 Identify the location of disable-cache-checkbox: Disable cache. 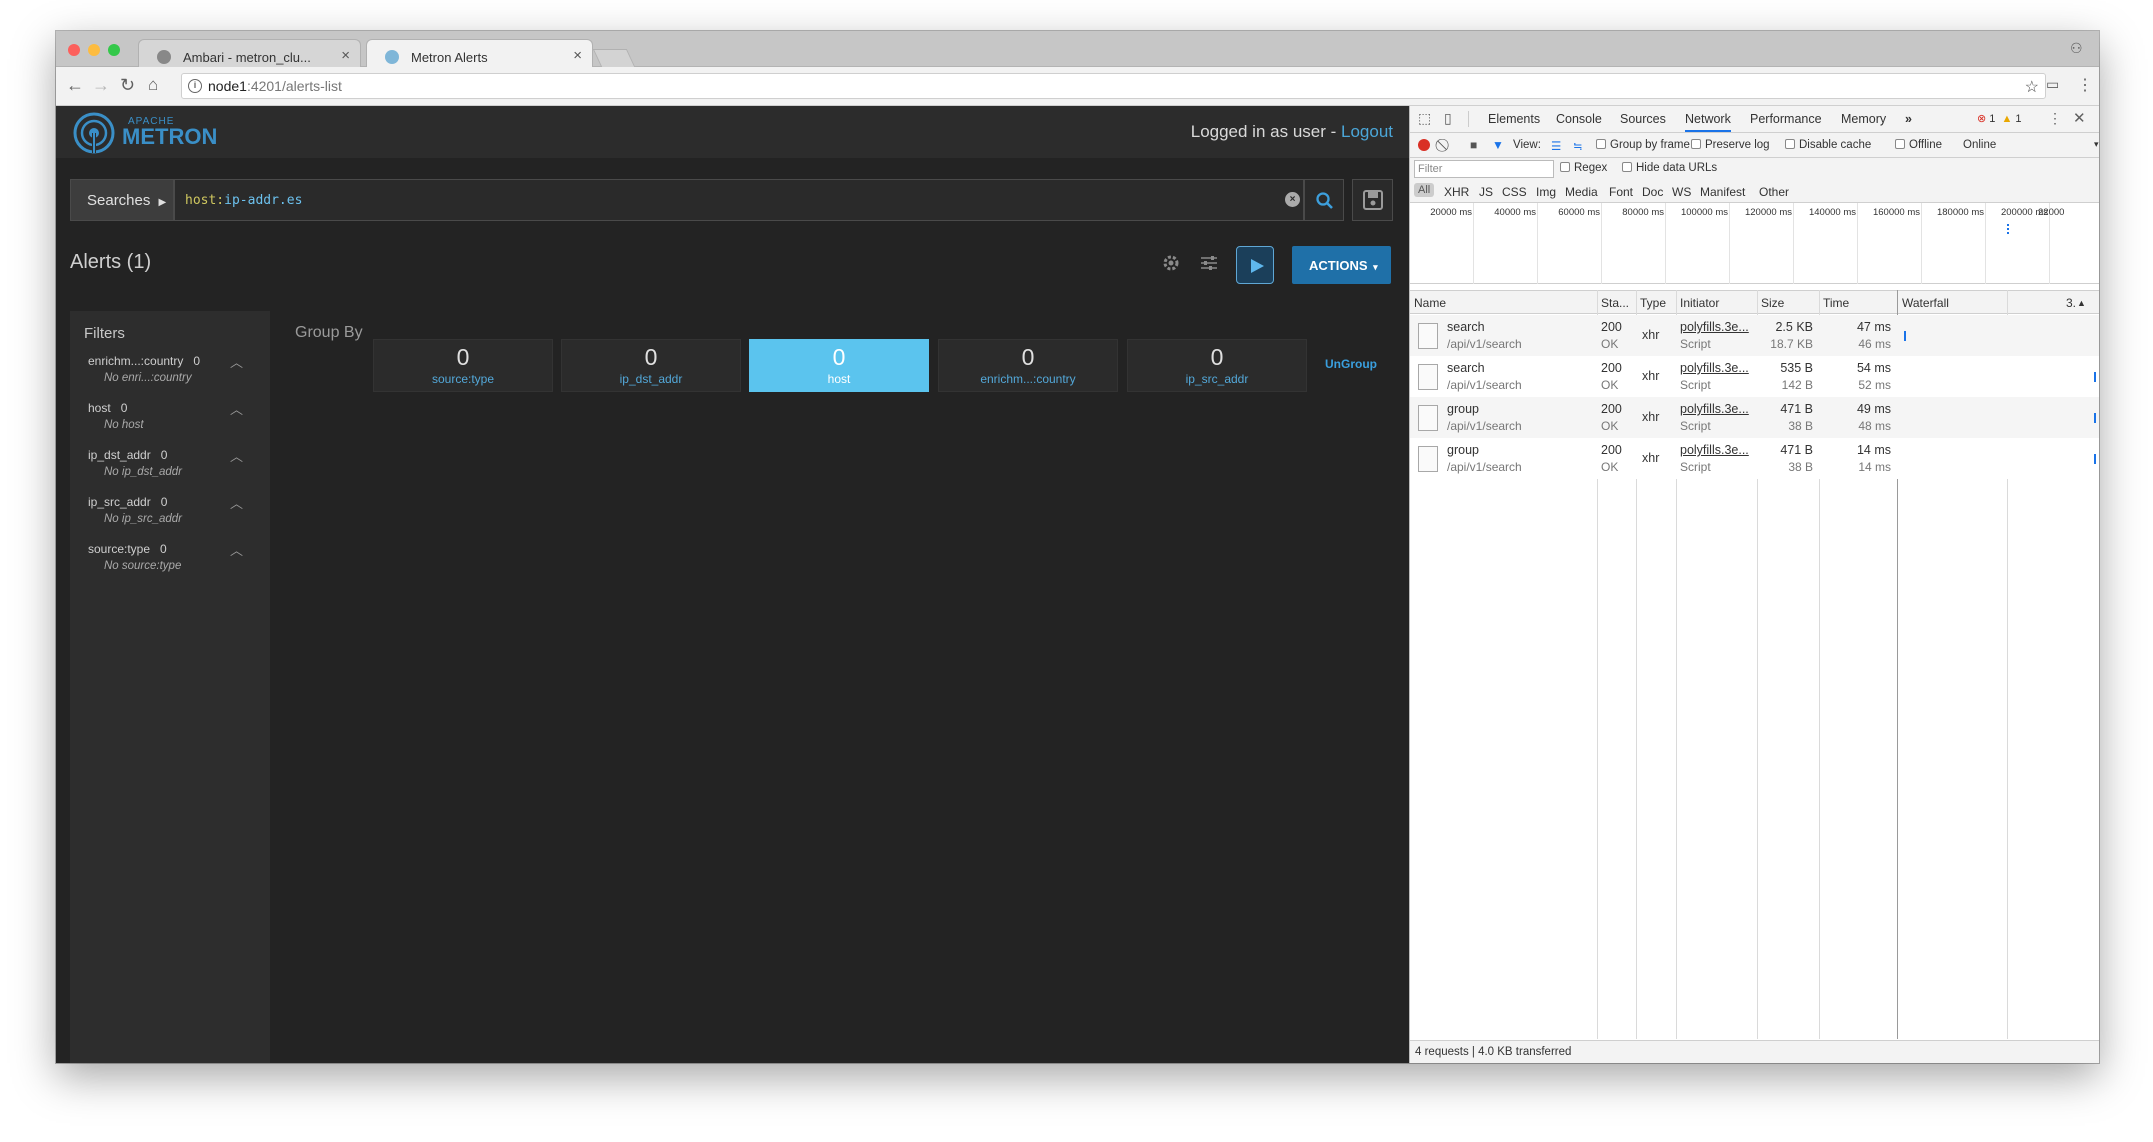
(1828, 145).